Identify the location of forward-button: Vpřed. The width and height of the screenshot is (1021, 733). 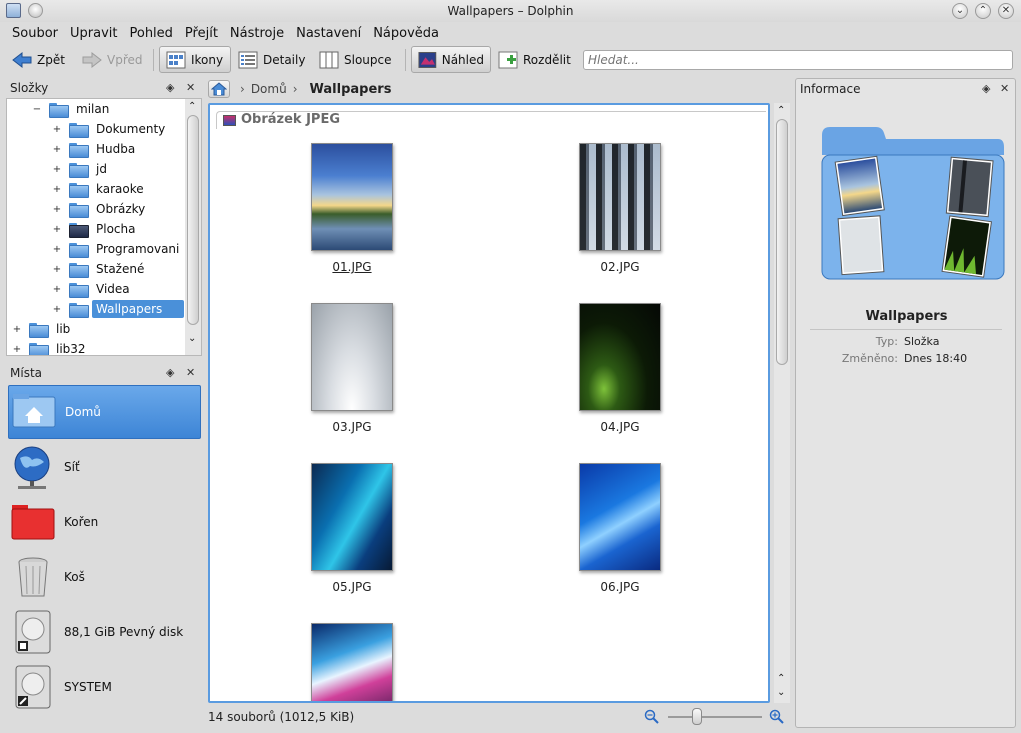
(112, 59).